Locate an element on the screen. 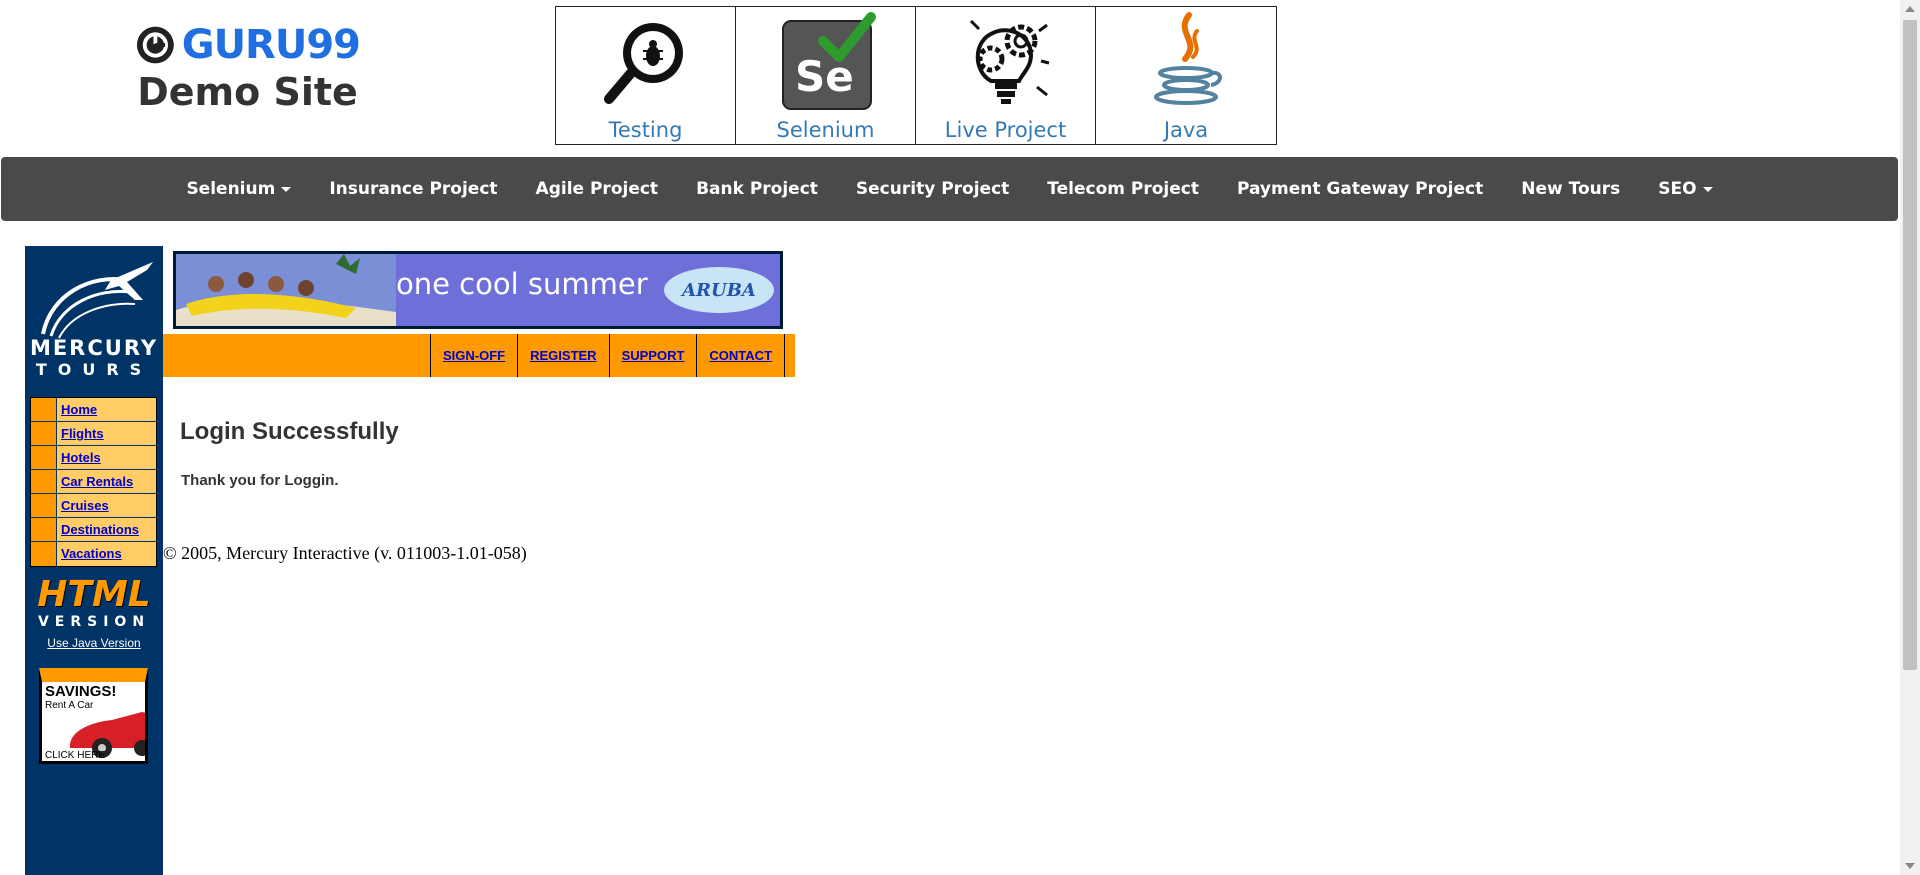 The image size is (1920, 875). nav-bank-project: Bank Project is located at coordinates (757, 189).